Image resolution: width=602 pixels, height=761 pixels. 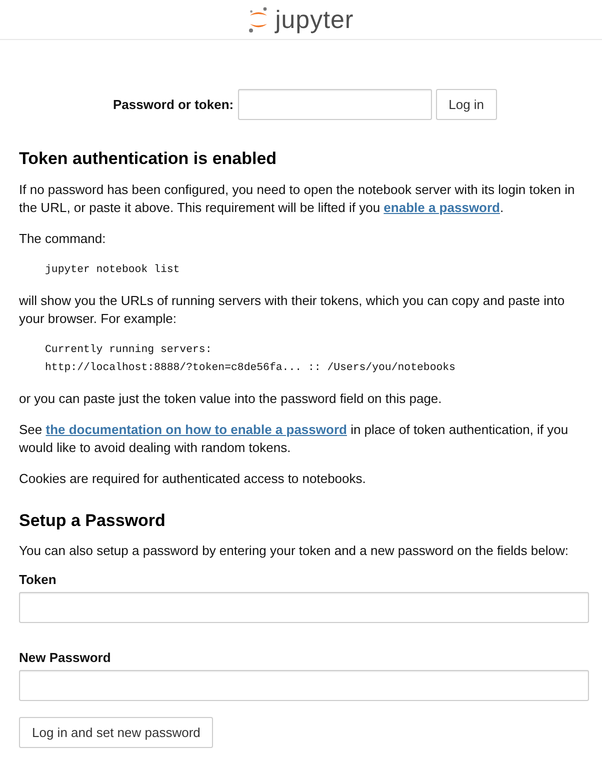 What do you see at coordinates (442, 207) in the screenshot?
I see `inline-link: enable a password` at bounding box center [442, 207].